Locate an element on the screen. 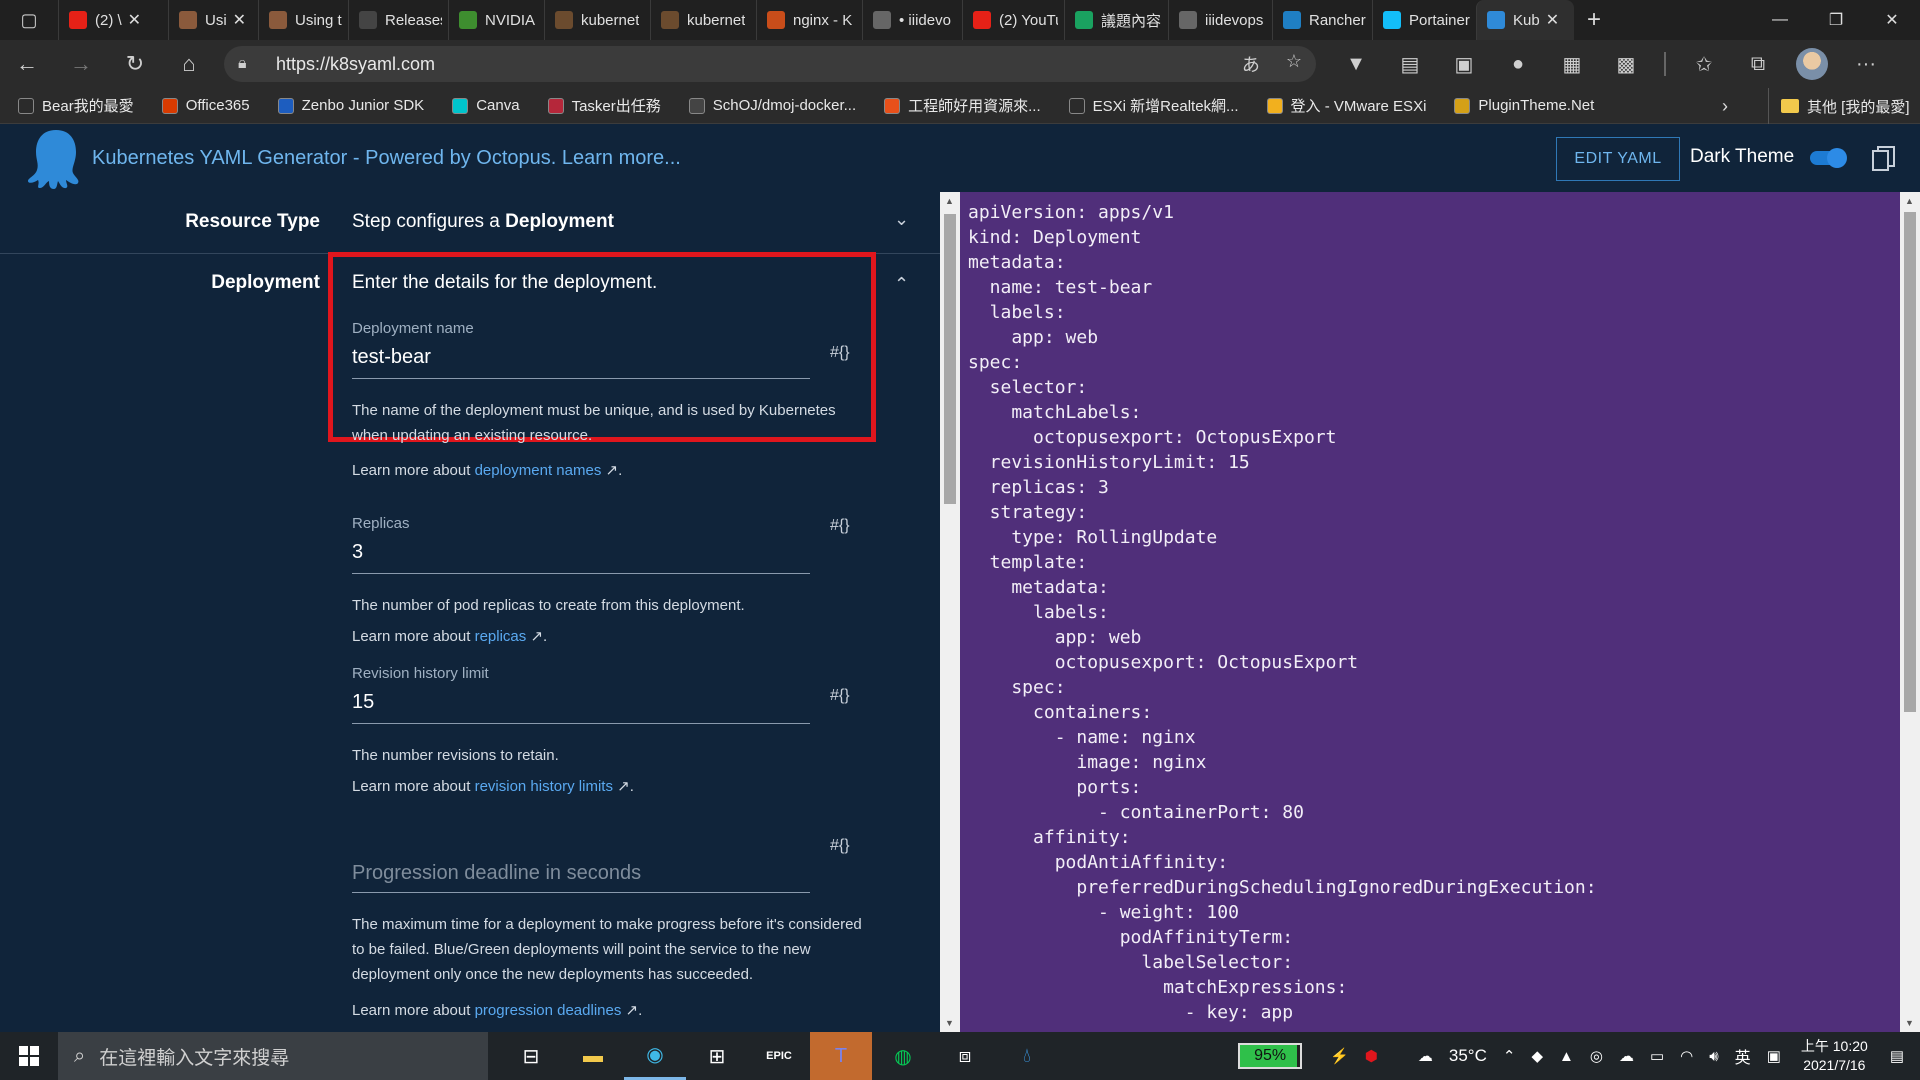 The height and width of the screenshot is (1080, 1920). lock-icon: 🔒︎ is located at coordinates (249, 64).